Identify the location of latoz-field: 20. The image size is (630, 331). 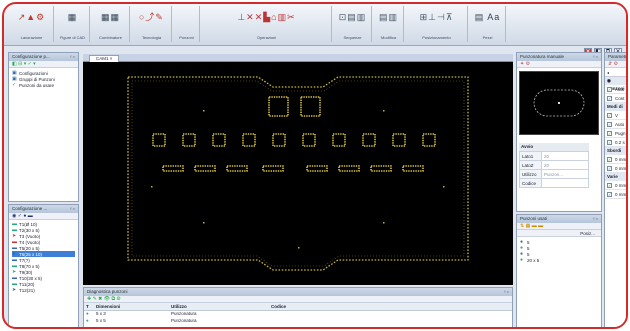
(565, 165).